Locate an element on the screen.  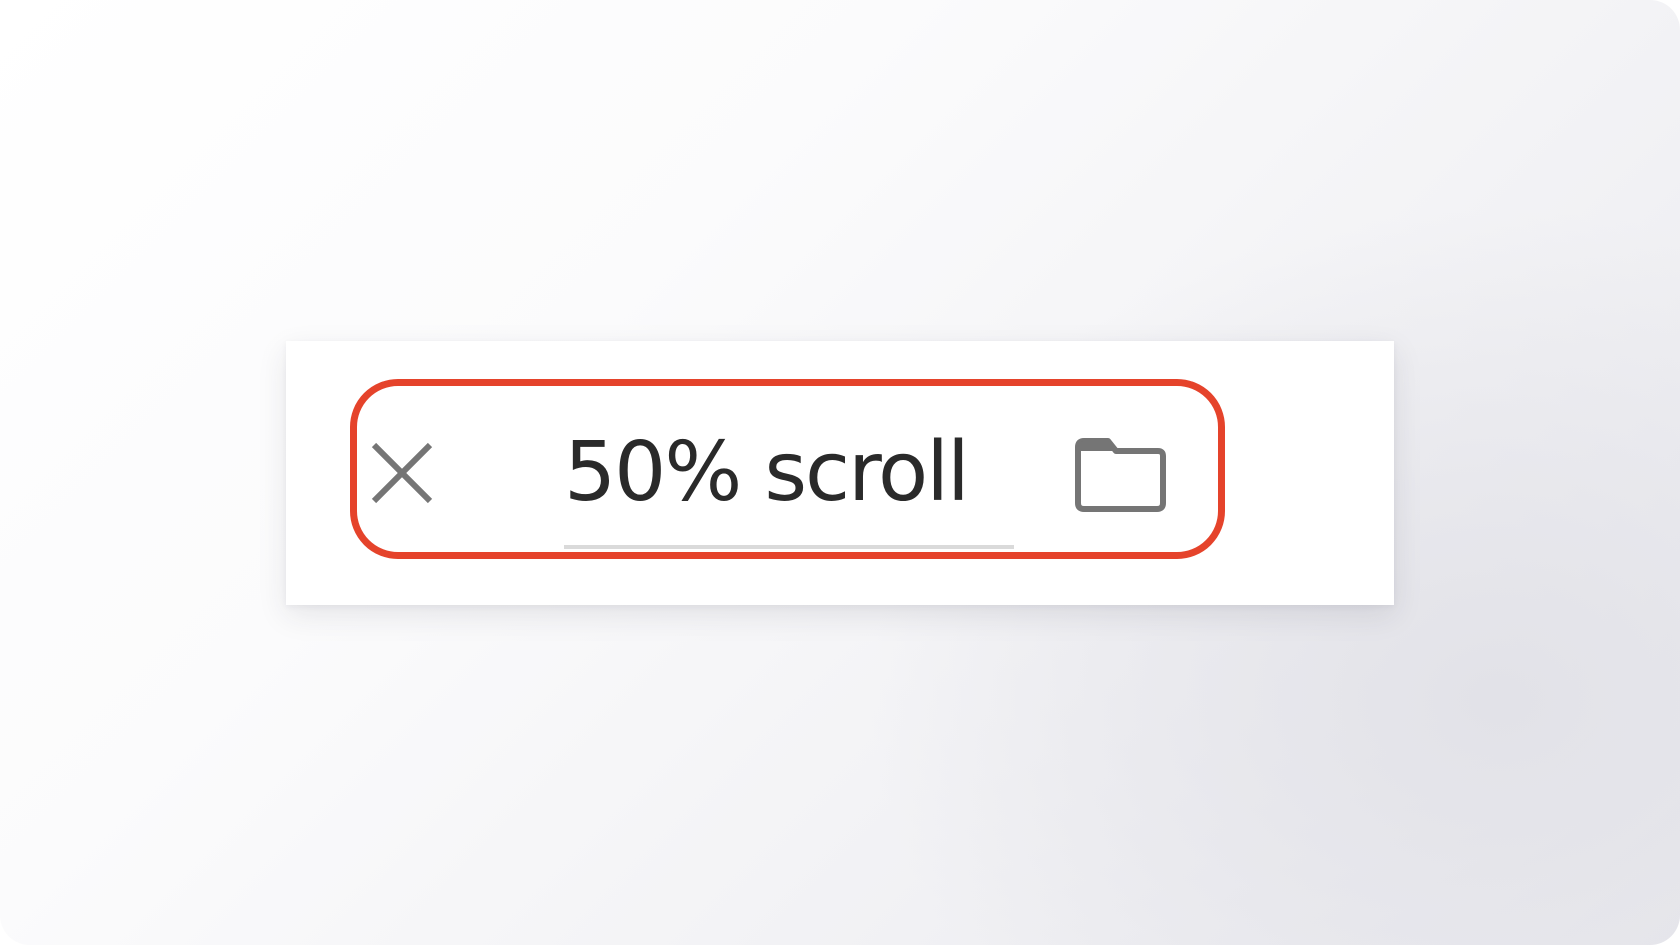
folder-icon is located at coordinates (1120, 475).